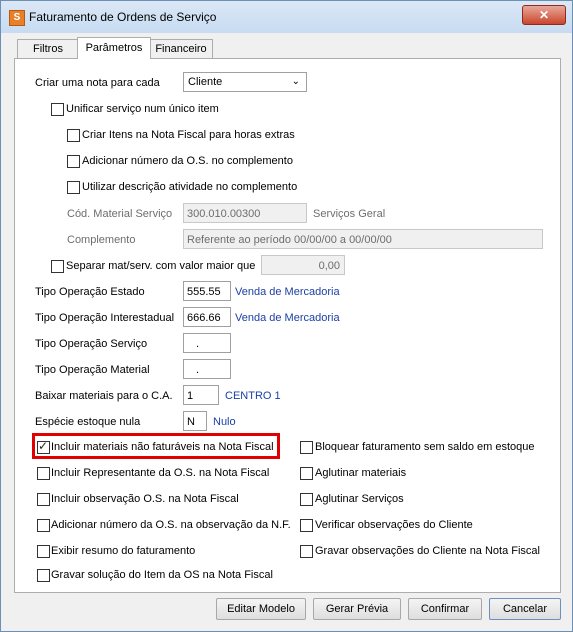 The image size is (573, 632). Describe the element at coordinates (306, 447) in the screenshot. I see `bloquear-faturamento-checkbox` at that location.